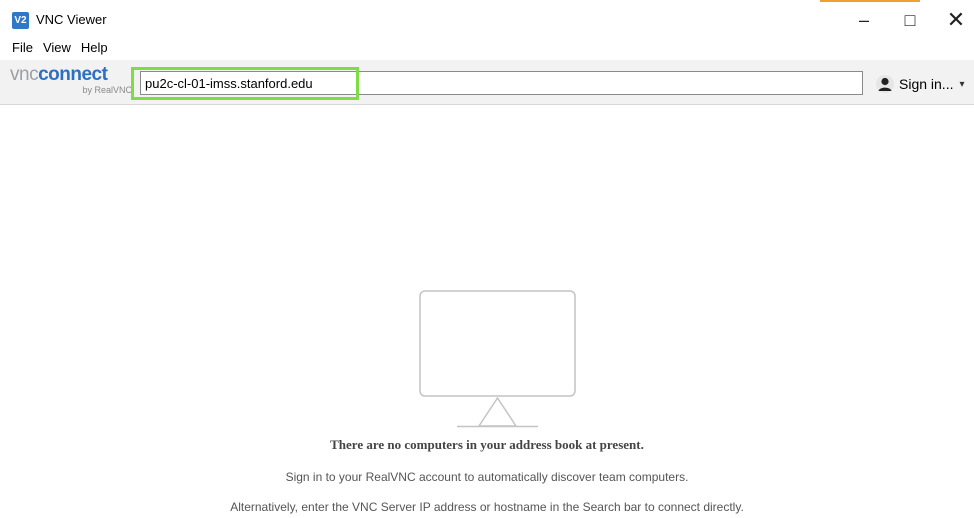 This screenshot has height=518, width=974. I want to click on user-avatar-icon, so click(885, 84).